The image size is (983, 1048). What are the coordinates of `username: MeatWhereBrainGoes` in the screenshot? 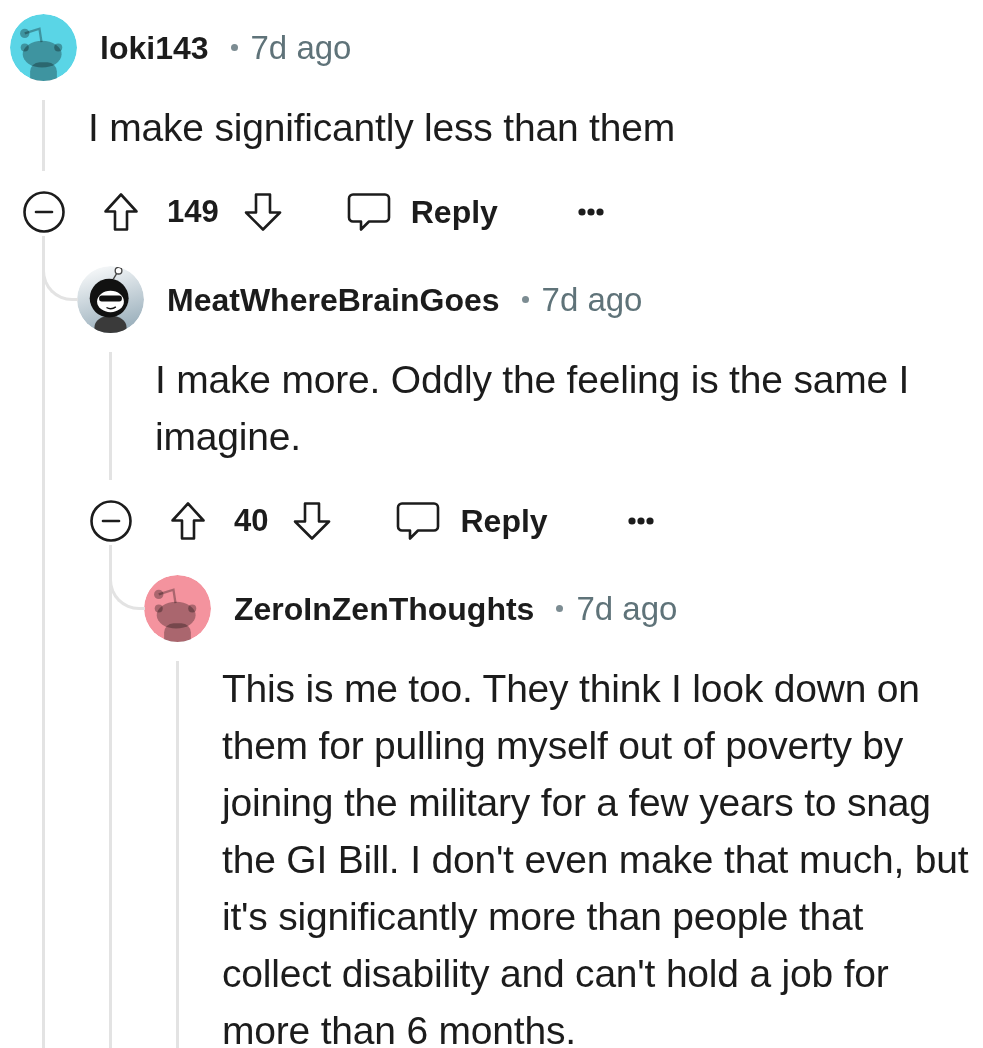 It's located at (333, 299).